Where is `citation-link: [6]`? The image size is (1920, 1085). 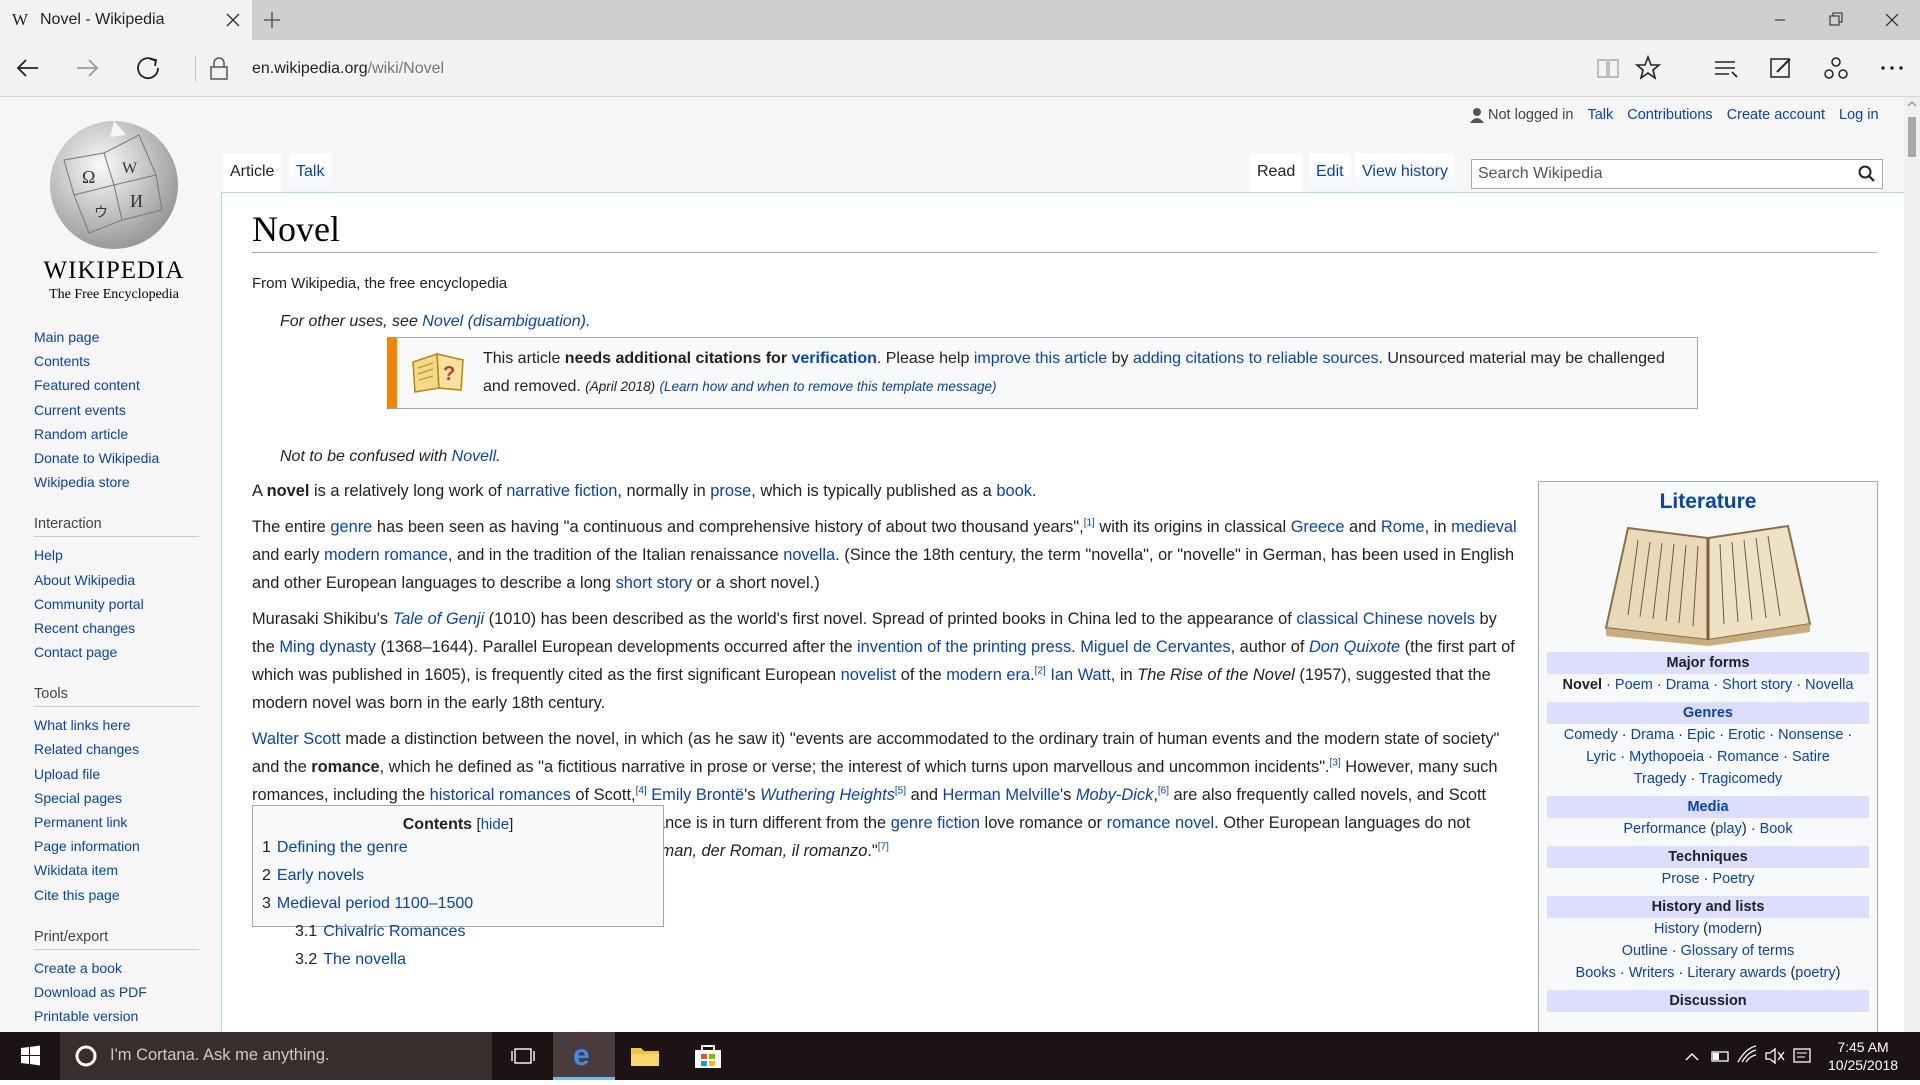 citation-link: [6] is located at coordinates (1163, 791).